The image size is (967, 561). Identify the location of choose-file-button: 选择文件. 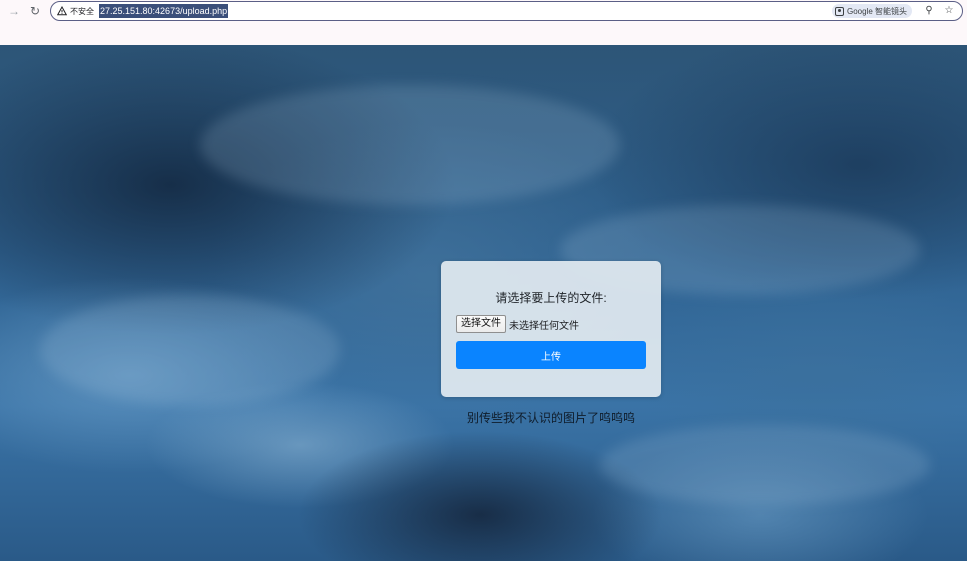
(481, 324).